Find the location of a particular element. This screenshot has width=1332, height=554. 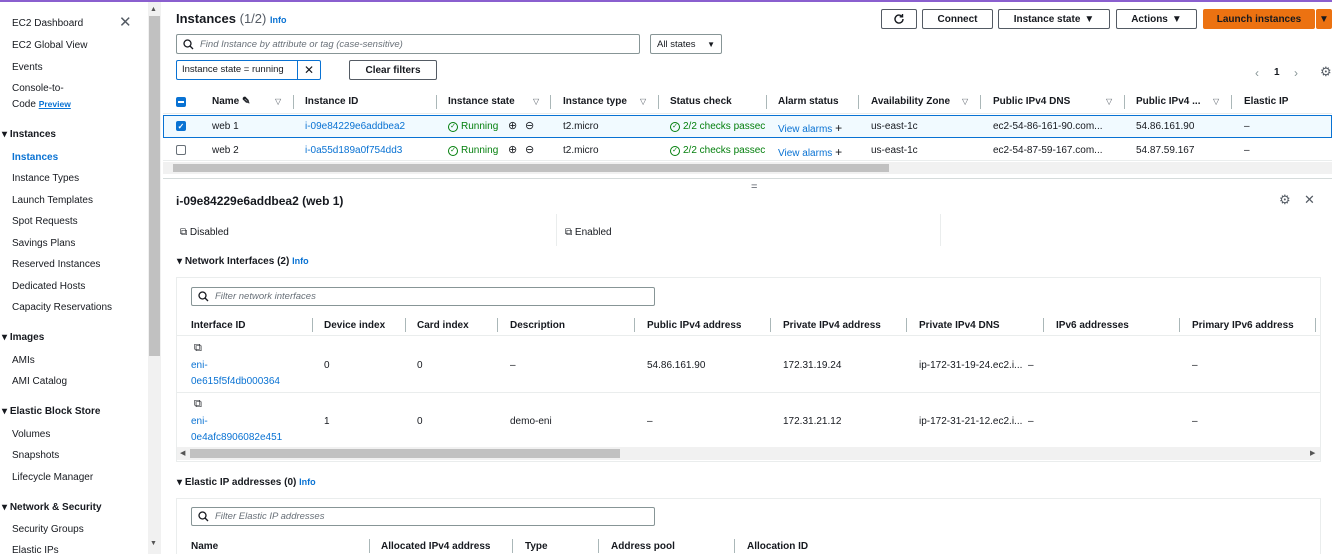

sidebar-item-capacity-reservations: Capacity Reservations is located at coordinates (62, 307).